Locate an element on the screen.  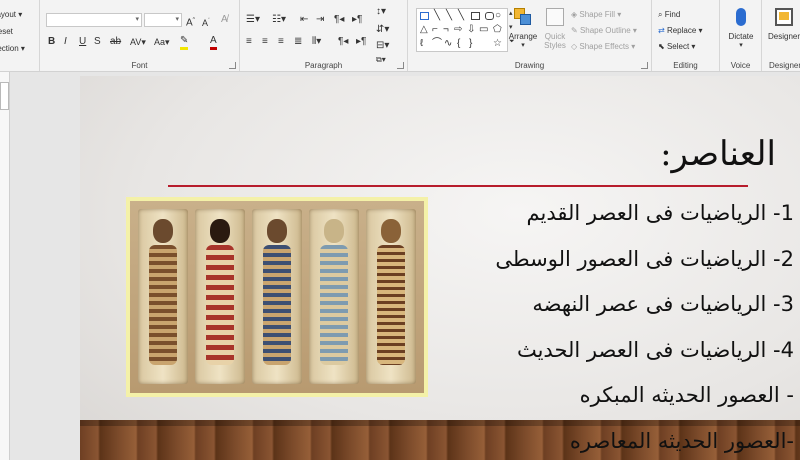
slide-thumbnail is located at coordinates (4, 96).